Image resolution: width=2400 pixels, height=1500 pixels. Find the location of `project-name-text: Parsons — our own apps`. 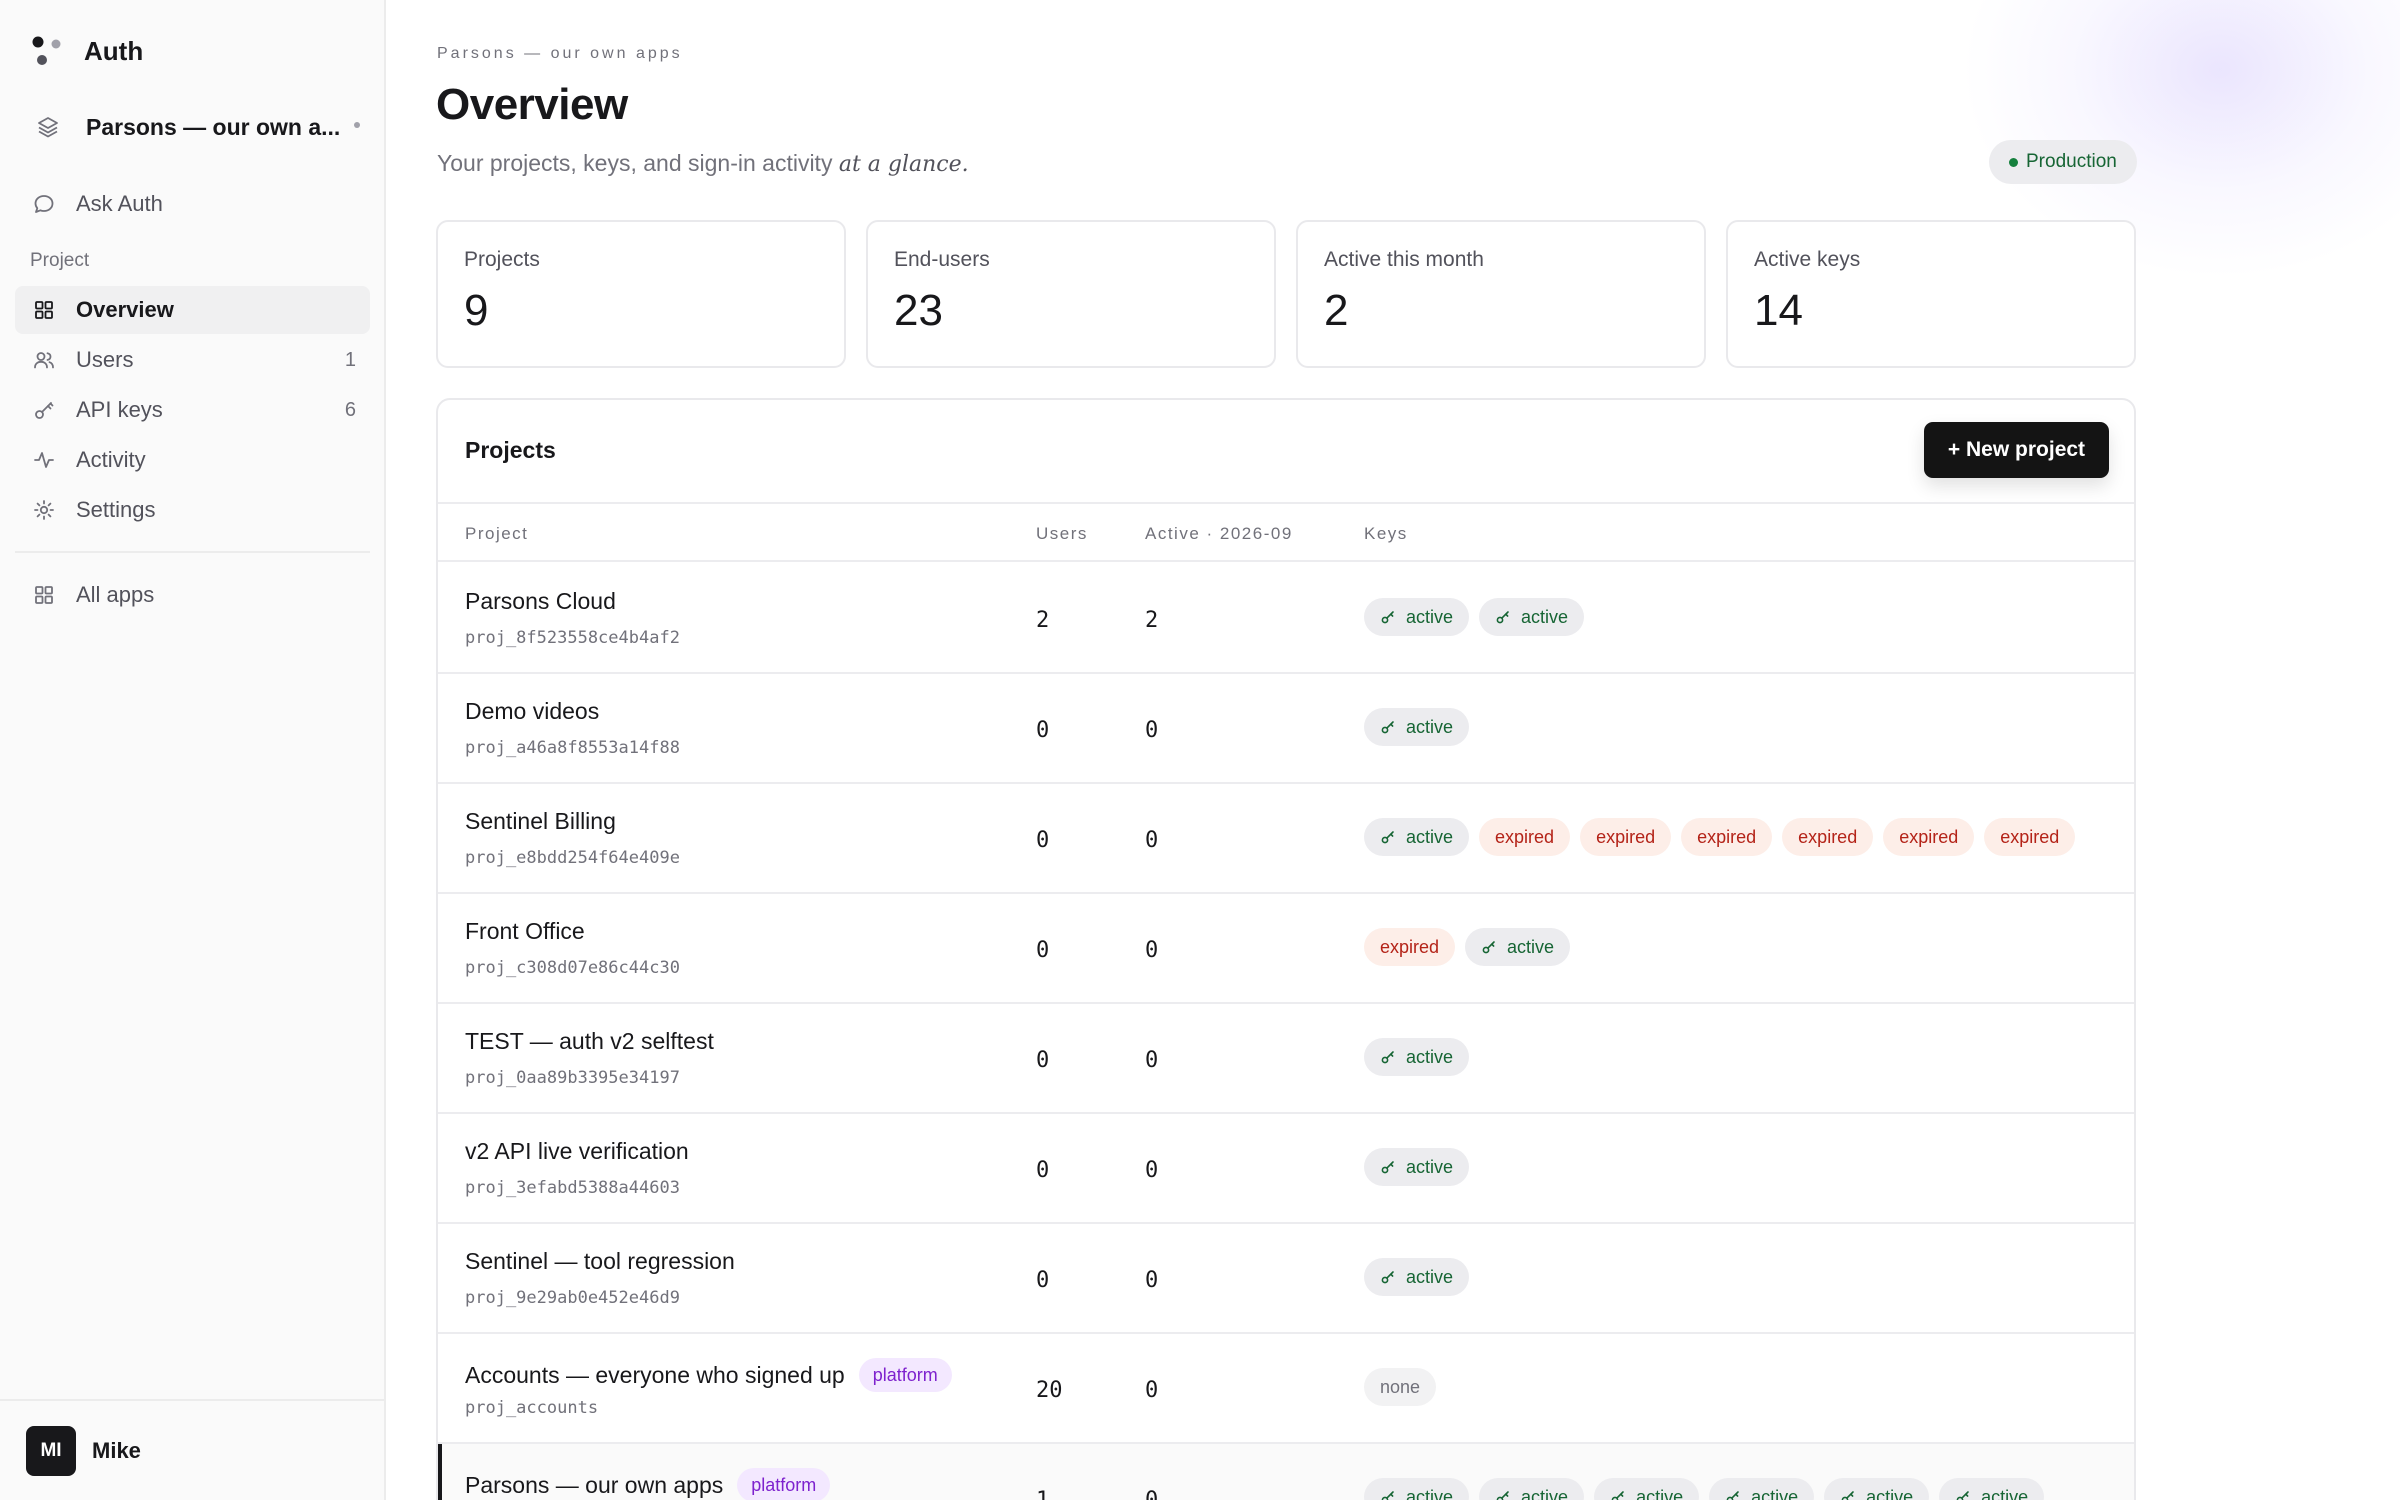

project-name-text: Parsons — our own apps is located at coordinates (594, 1484).